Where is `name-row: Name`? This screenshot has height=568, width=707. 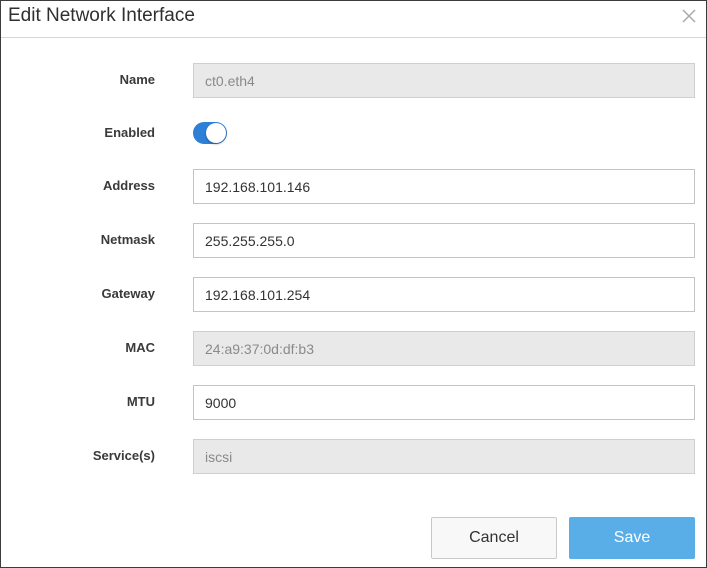 name-row: Name is located at coordinates (353, 80).